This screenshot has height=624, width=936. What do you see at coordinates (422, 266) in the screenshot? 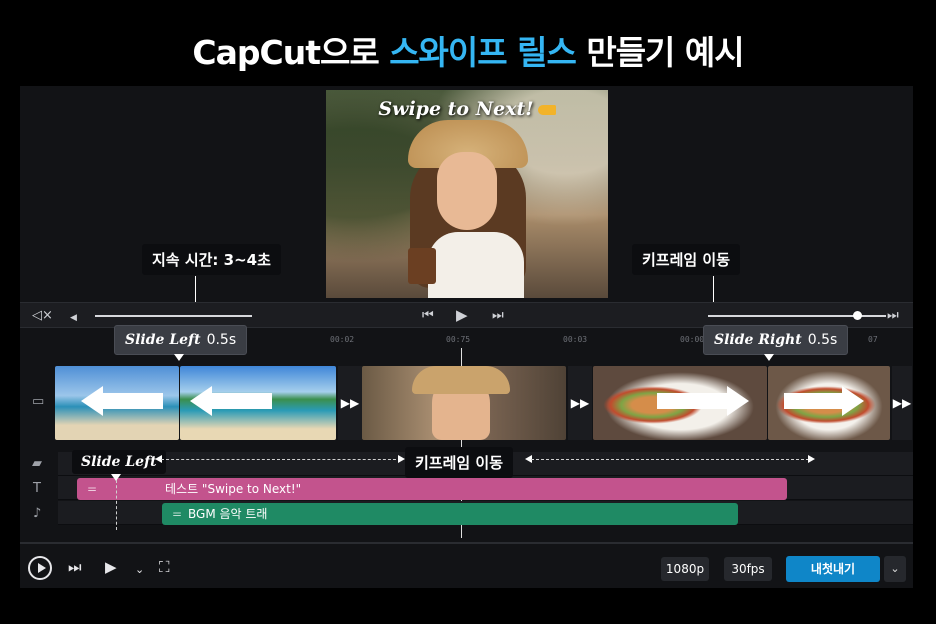
I see `preview-coffee-cup` at bounding box center [422, 266].